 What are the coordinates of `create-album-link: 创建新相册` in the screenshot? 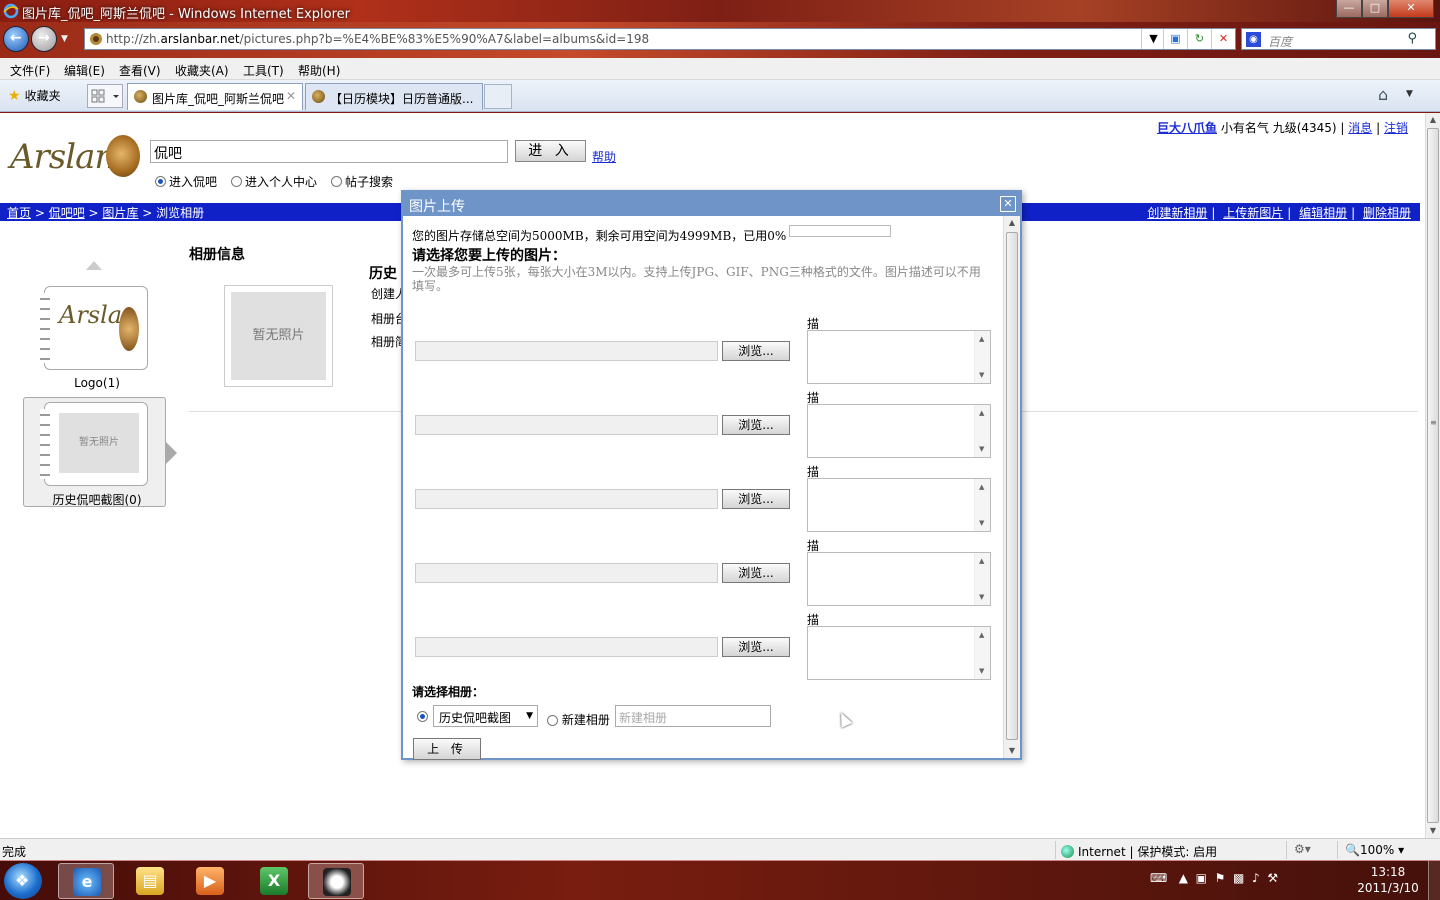 It's located at (1177, 213).